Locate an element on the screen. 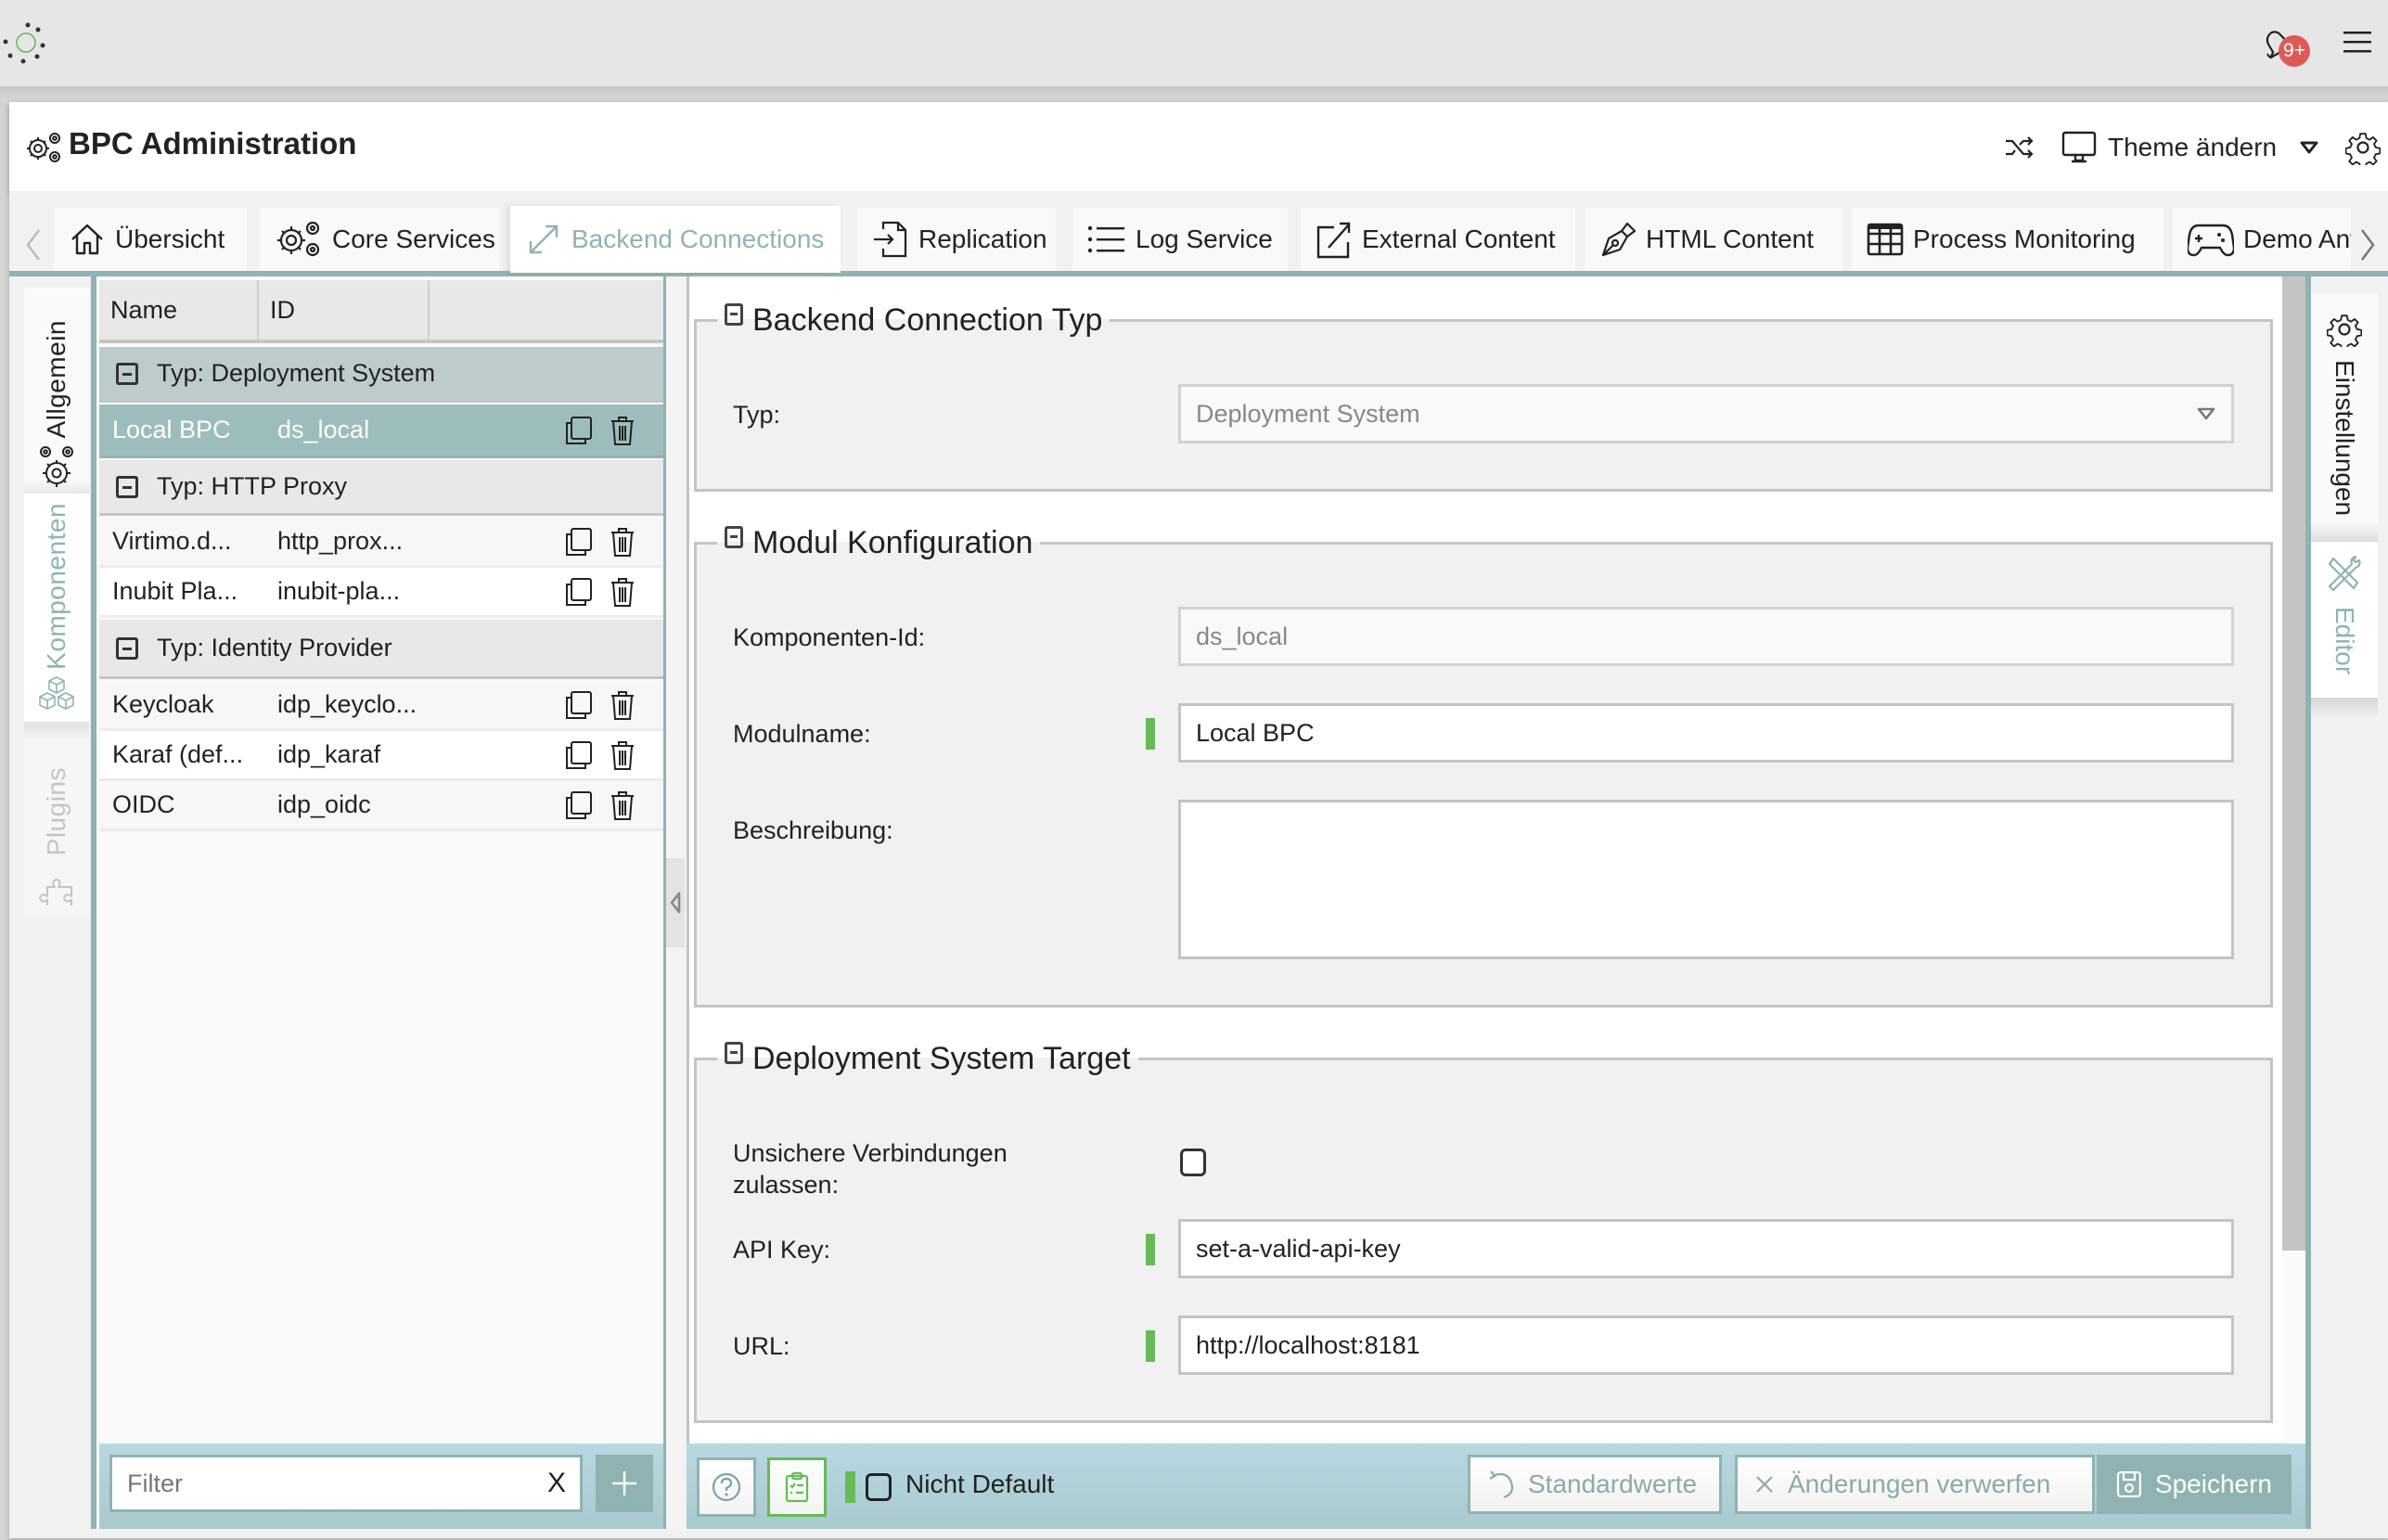 This screenshot has width=2388, height=1540. sidebar-tab-label: Allgemein is located at coordinates (56, 378).